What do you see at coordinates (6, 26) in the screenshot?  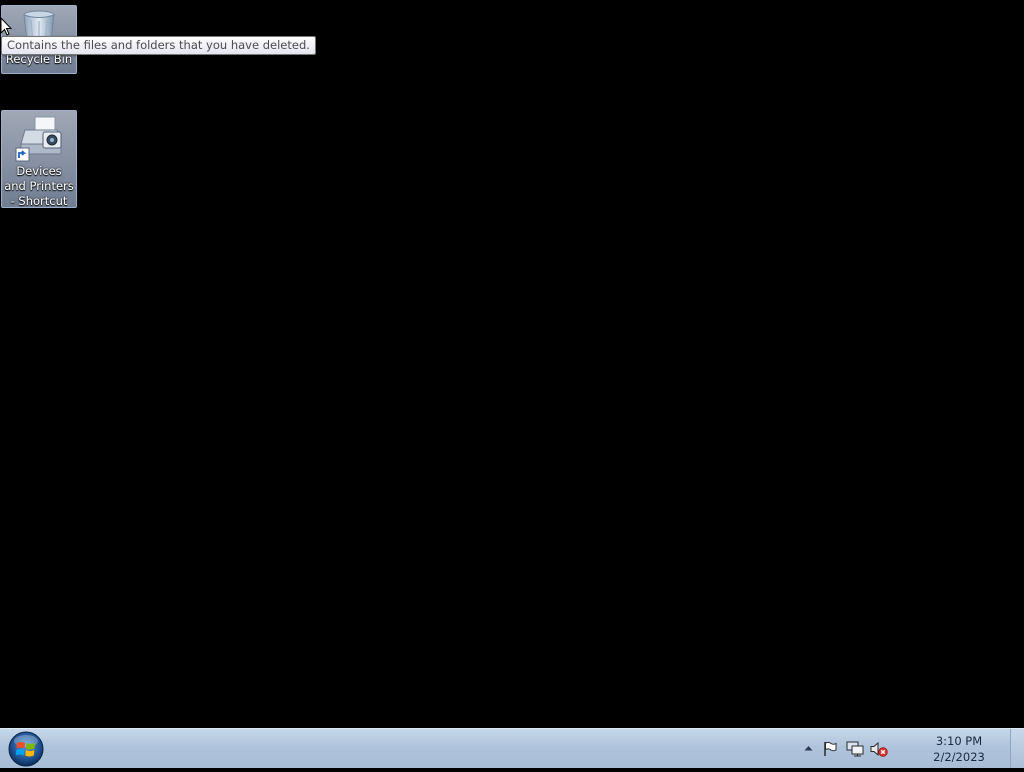 I see `mouse-cursor-icon` at bounding box center [6, 26].